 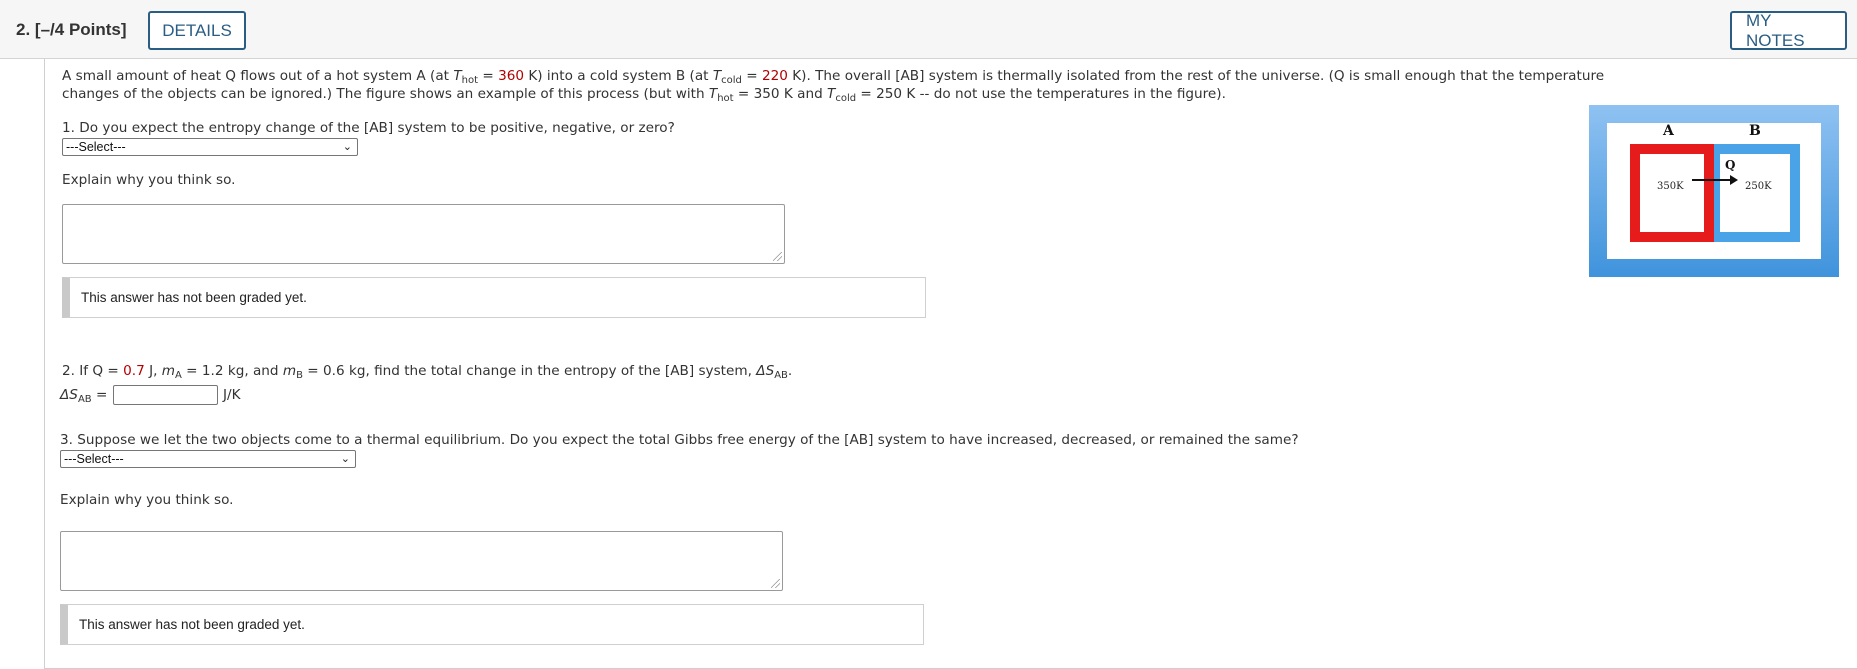 What do you see at coordinates (1668, 131) in the screenshot?
I see `figure-label-a: A` at bounding box center [1668, 131].